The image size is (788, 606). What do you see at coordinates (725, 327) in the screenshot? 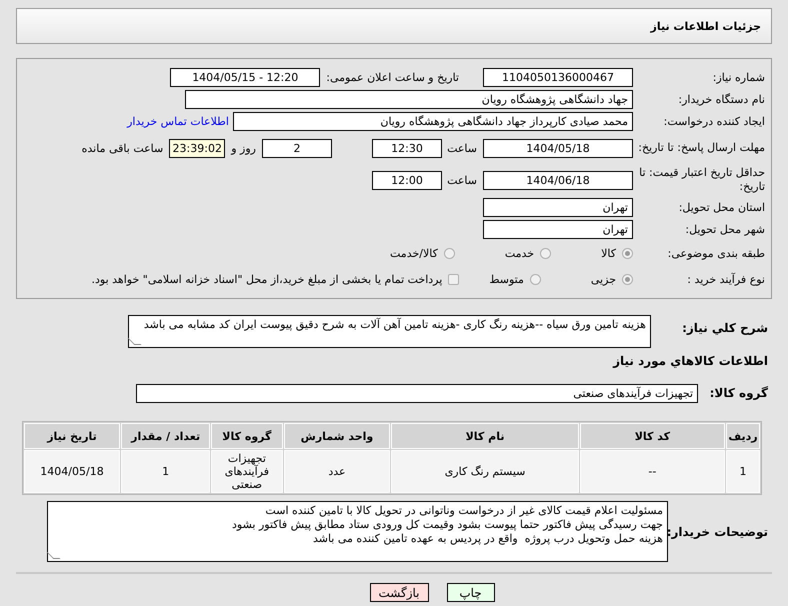
I see `field-label: شرح کلي نياز:` at bounding box center [725, 327].